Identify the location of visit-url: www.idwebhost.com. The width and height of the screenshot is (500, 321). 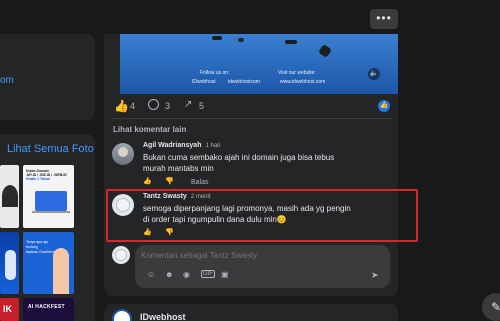
(303, 82).